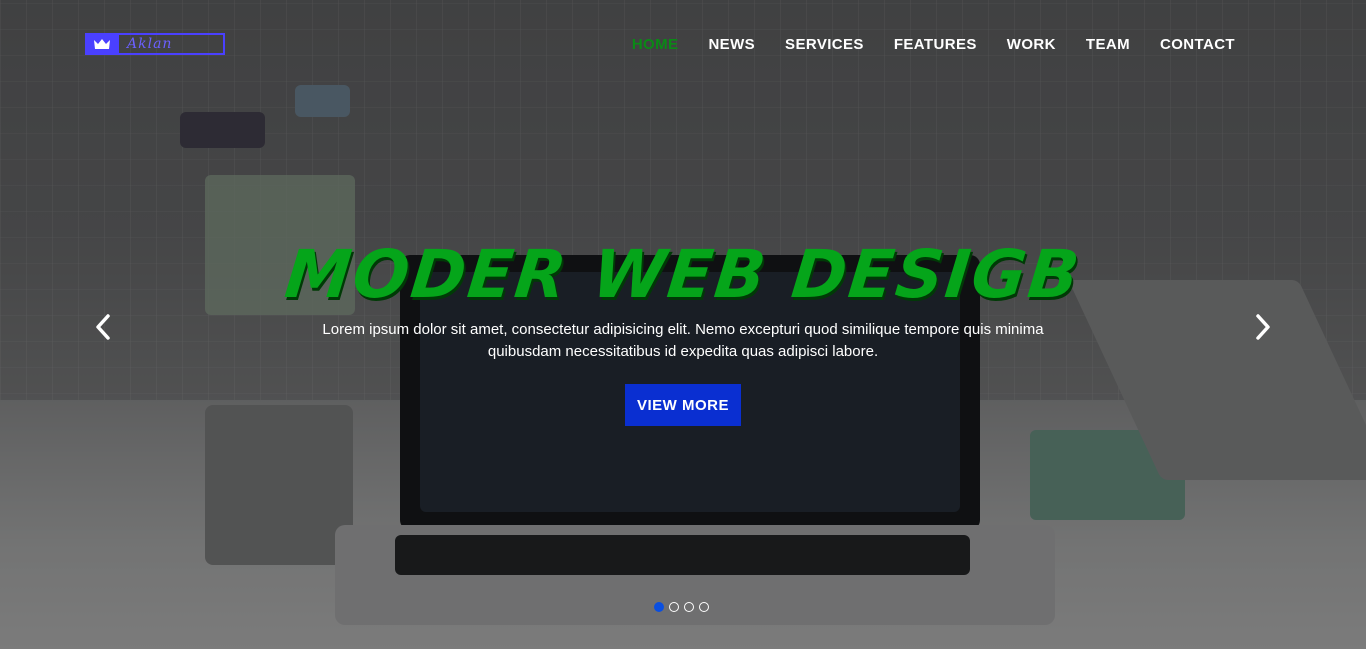  Describe the element at coordinates (102, 44) in the screenshot. I see `crown-icon` at that location.